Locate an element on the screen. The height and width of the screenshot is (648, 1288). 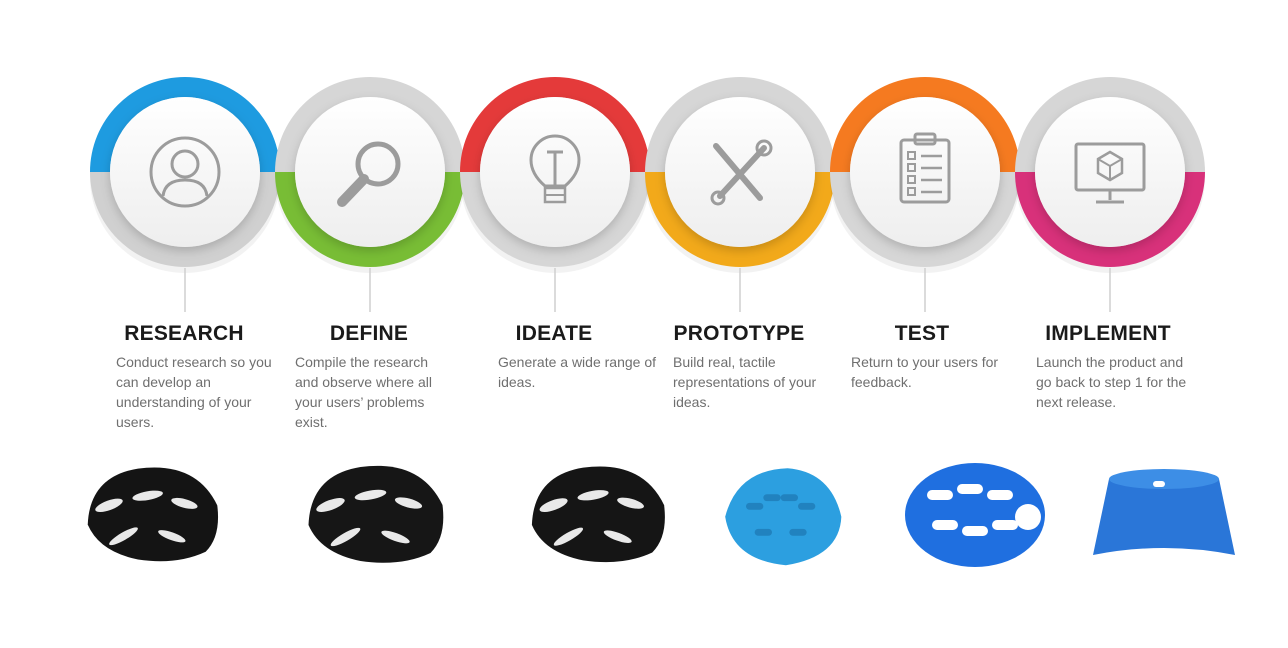
step-title: IMPLEMENT is located at coordinates (1108, 333).